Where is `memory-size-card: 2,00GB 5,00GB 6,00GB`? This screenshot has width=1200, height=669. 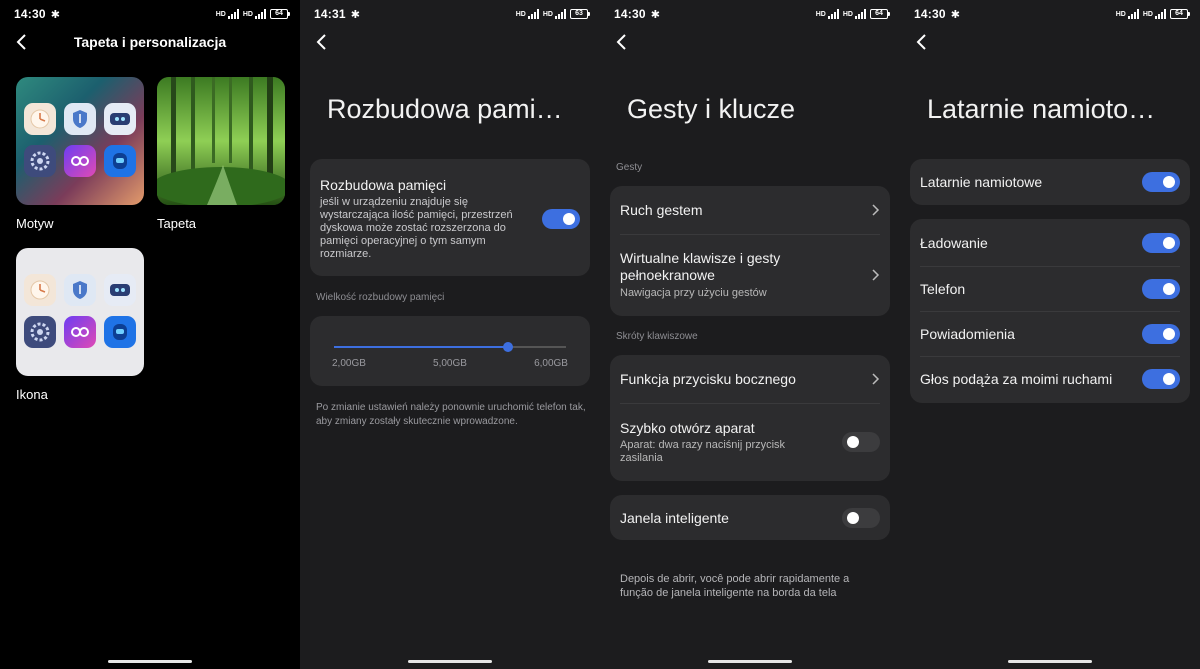
memory-size-card: 2,00GB 5,00GB 6,00GB is located at coordinates (450, 351).